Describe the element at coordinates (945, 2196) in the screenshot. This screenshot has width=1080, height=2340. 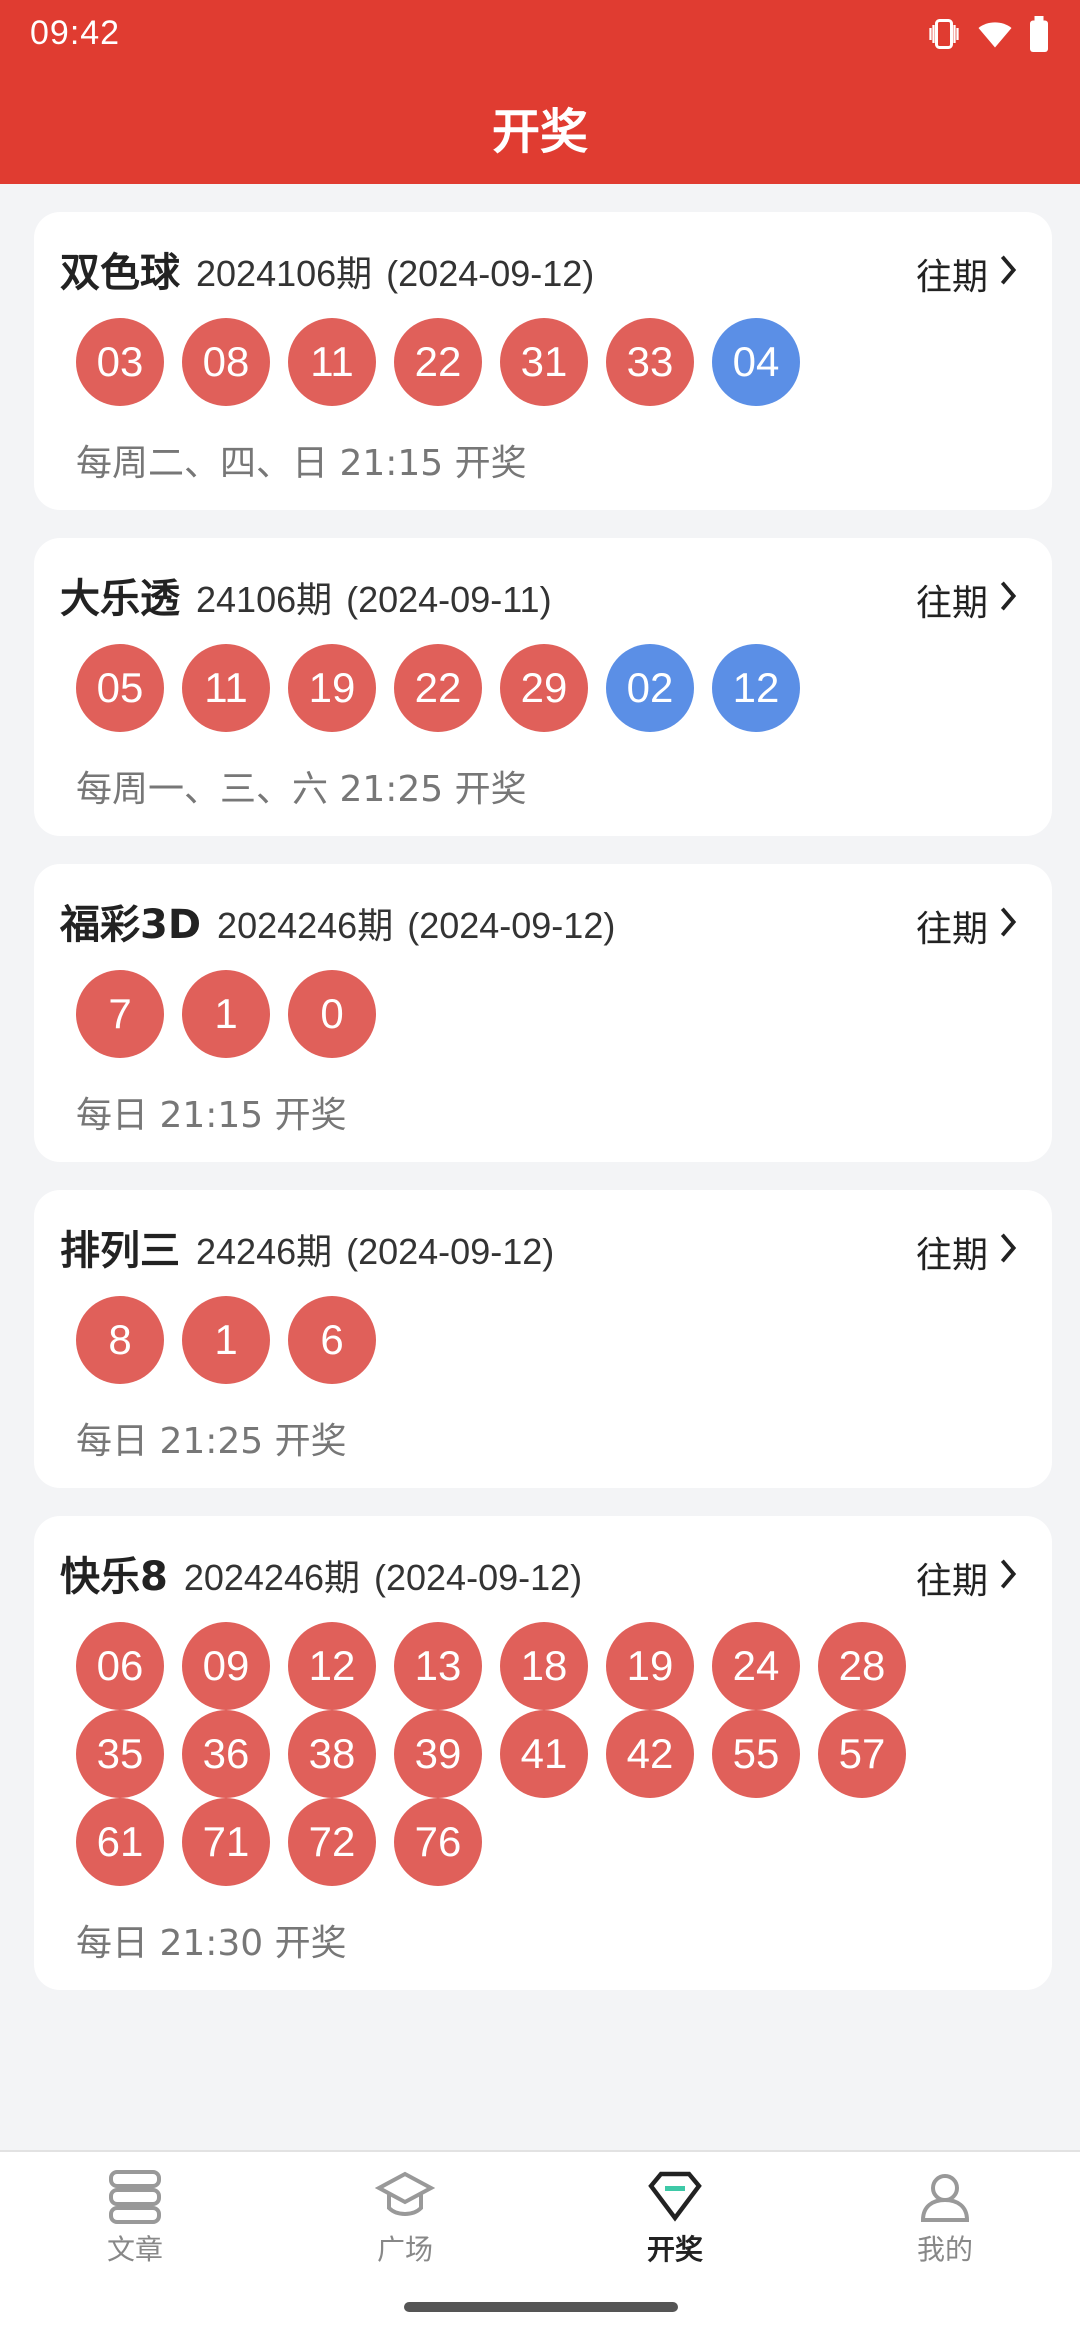
I see `profile-icon` at that location.